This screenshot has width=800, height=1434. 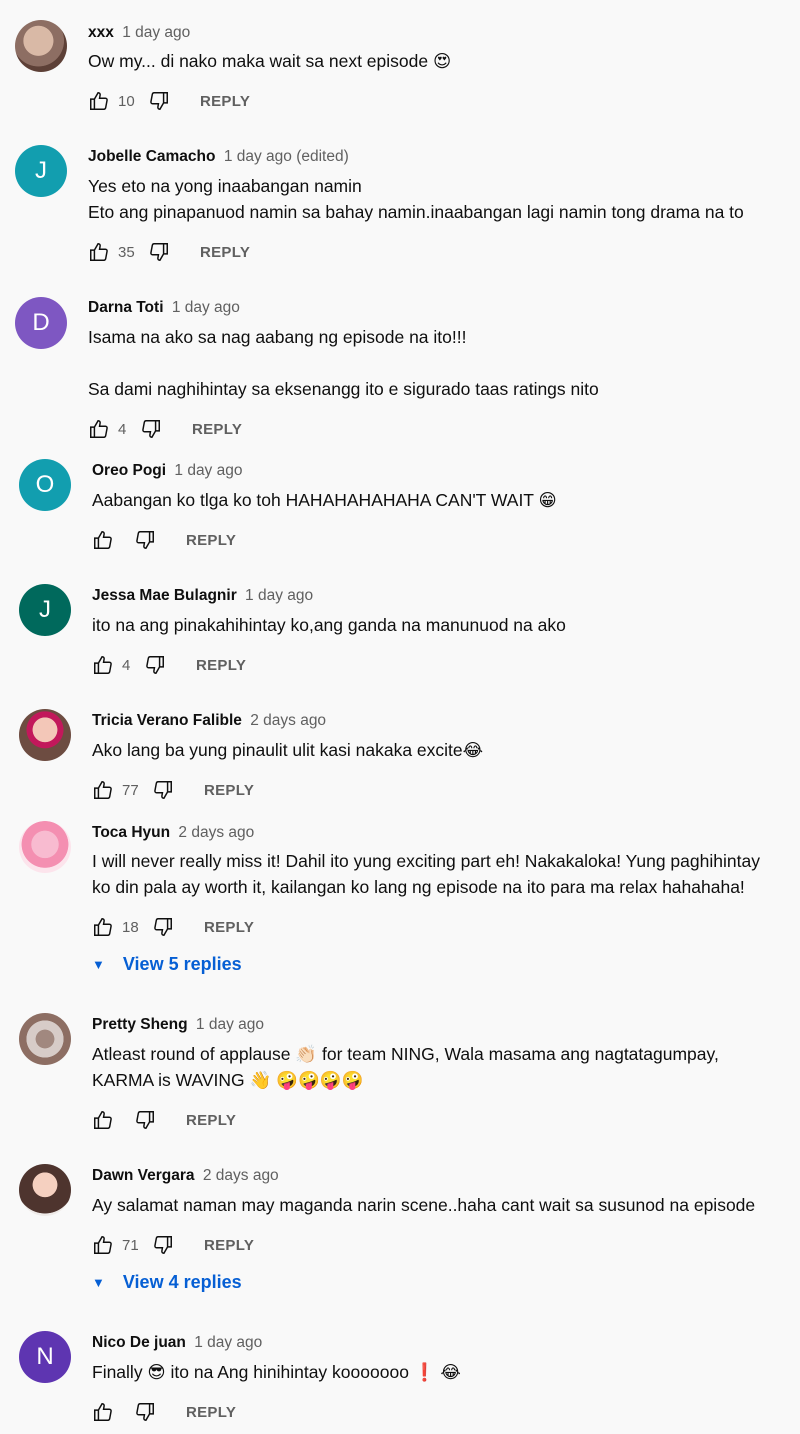 I want to click on comment-header: Nico De juan 1 day ago, so click(x=177, y=1343).